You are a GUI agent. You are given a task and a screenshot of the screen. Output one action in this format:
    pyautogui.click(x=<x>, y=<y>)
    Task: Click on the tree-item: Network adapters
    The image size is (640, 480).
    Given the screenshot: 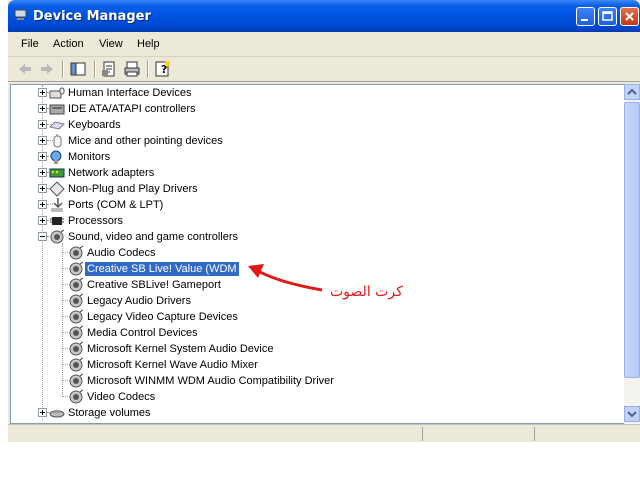 What is the action you would take?
    pyautogui.click(x=311, y=173)
    